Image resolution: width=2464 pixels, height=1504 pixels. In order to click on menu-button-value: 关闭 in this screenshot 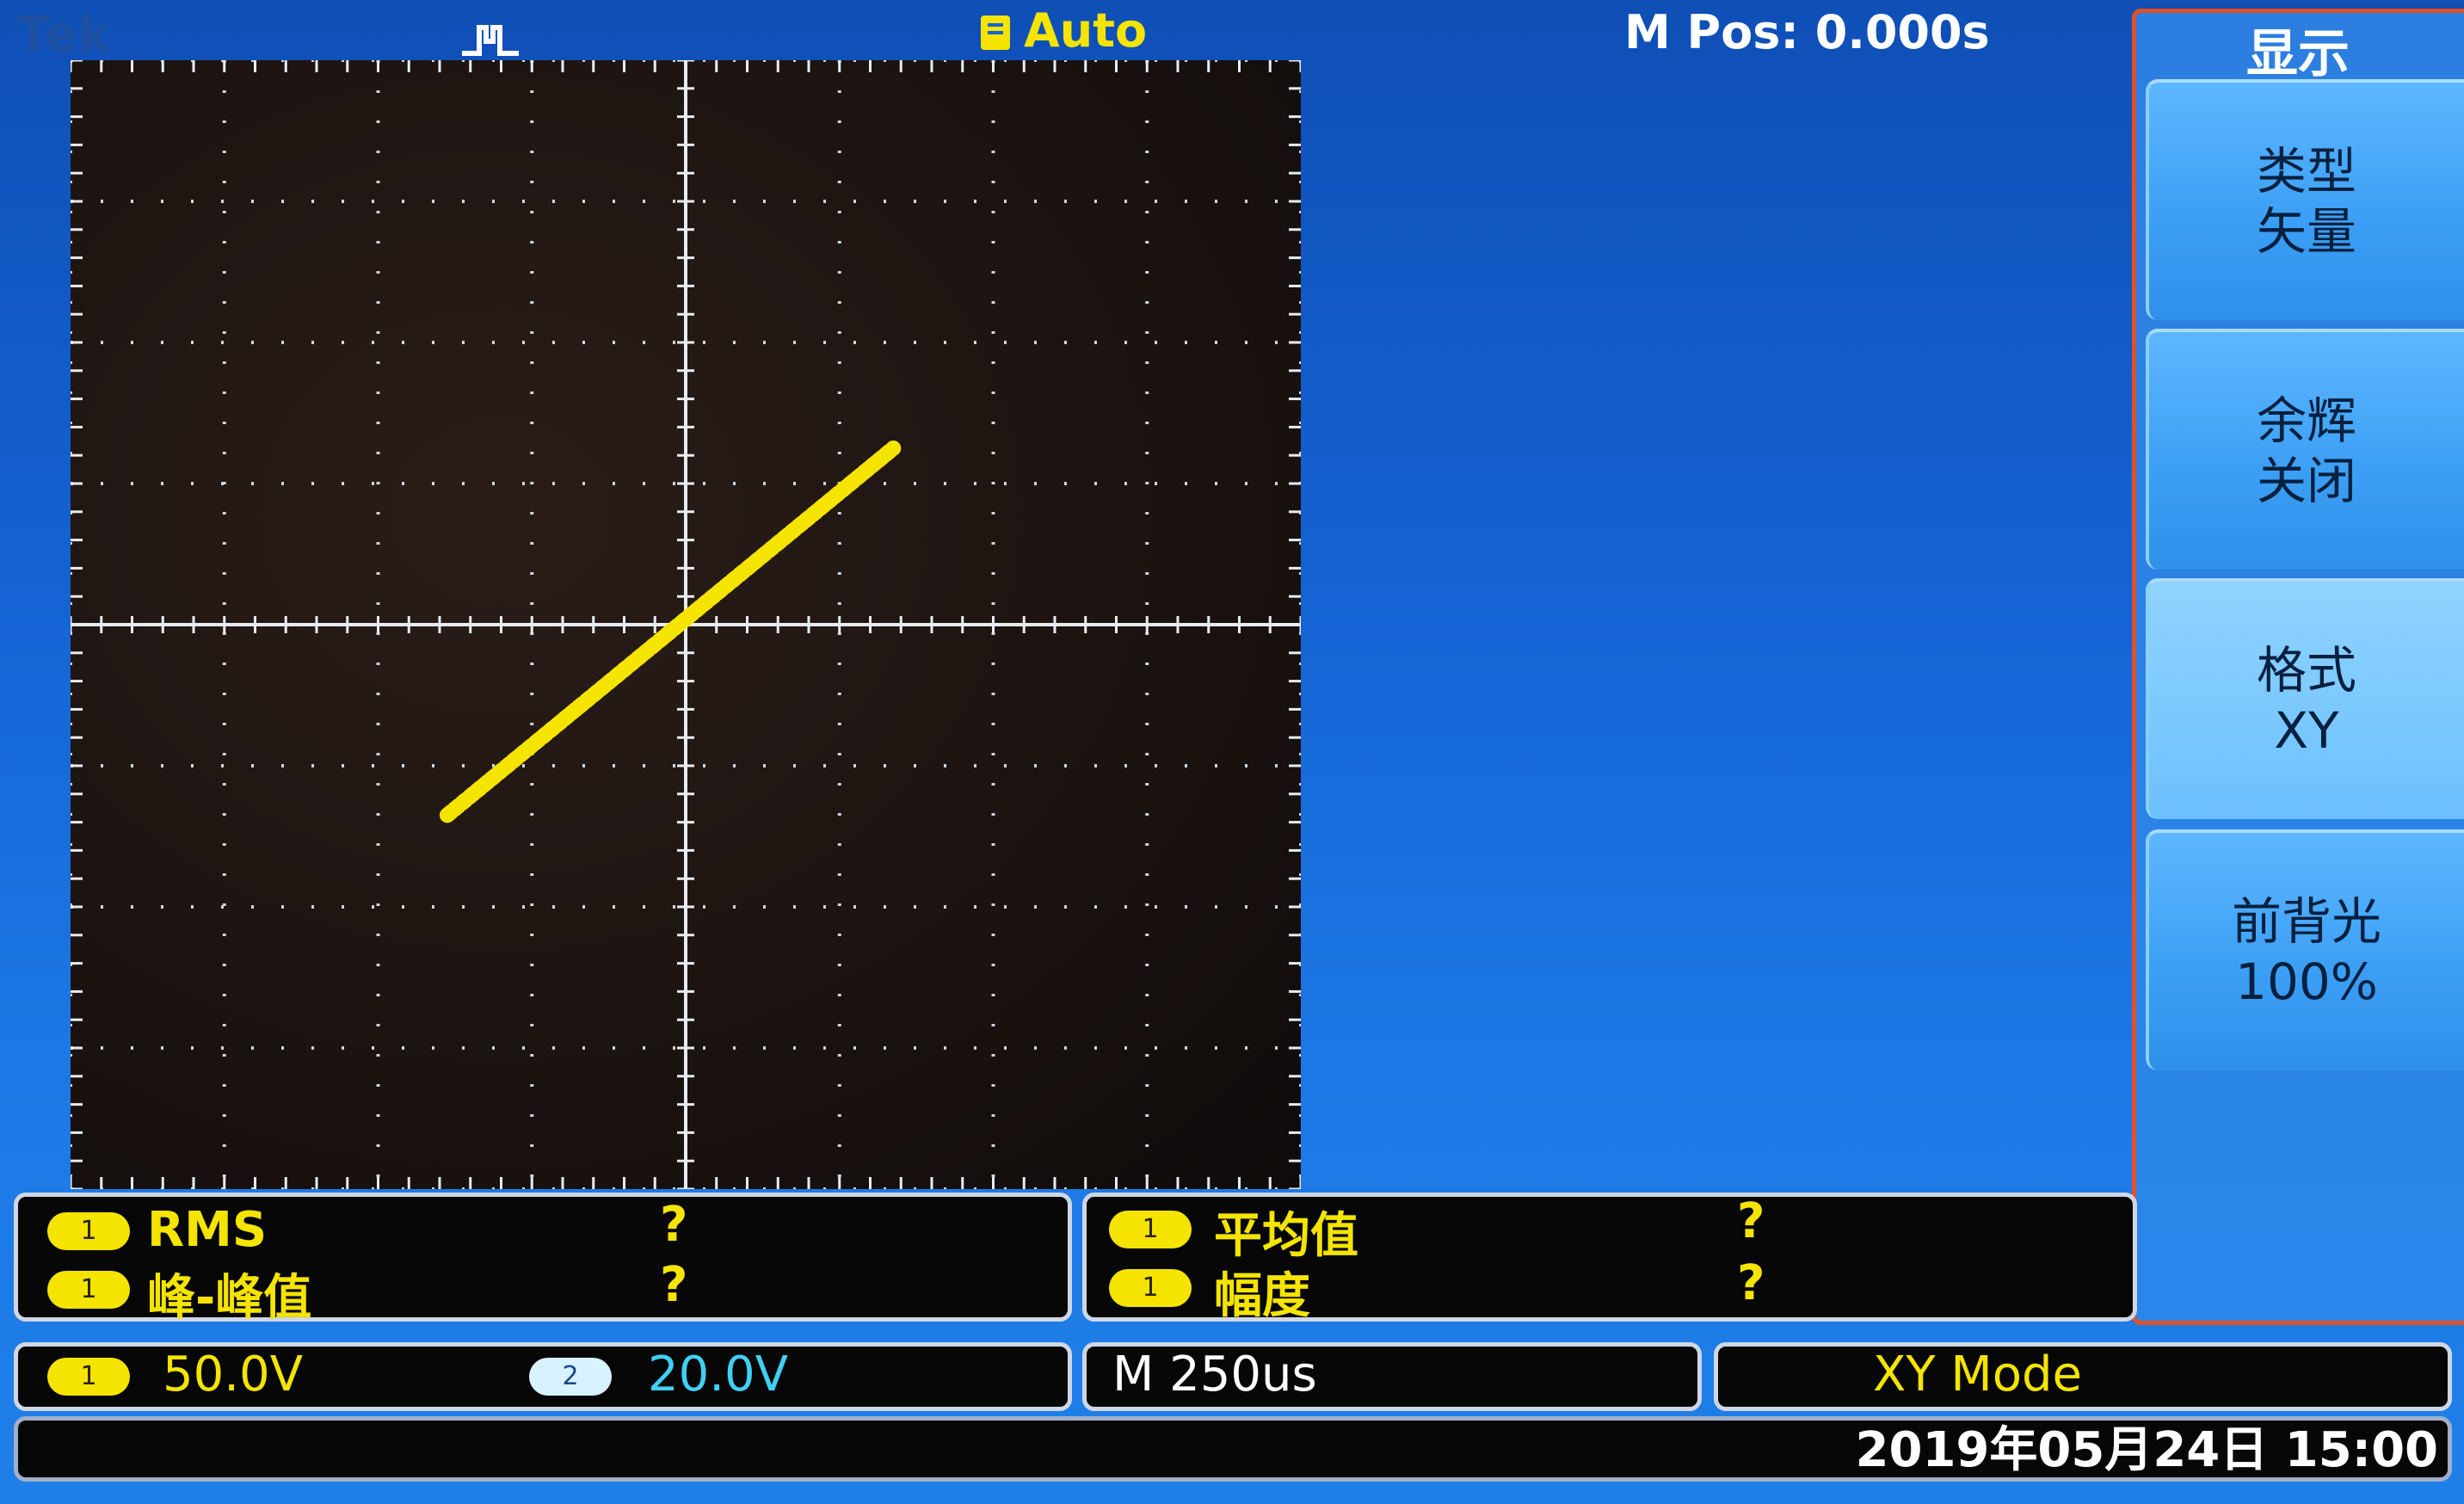, I will do `click(2306, 481)`.